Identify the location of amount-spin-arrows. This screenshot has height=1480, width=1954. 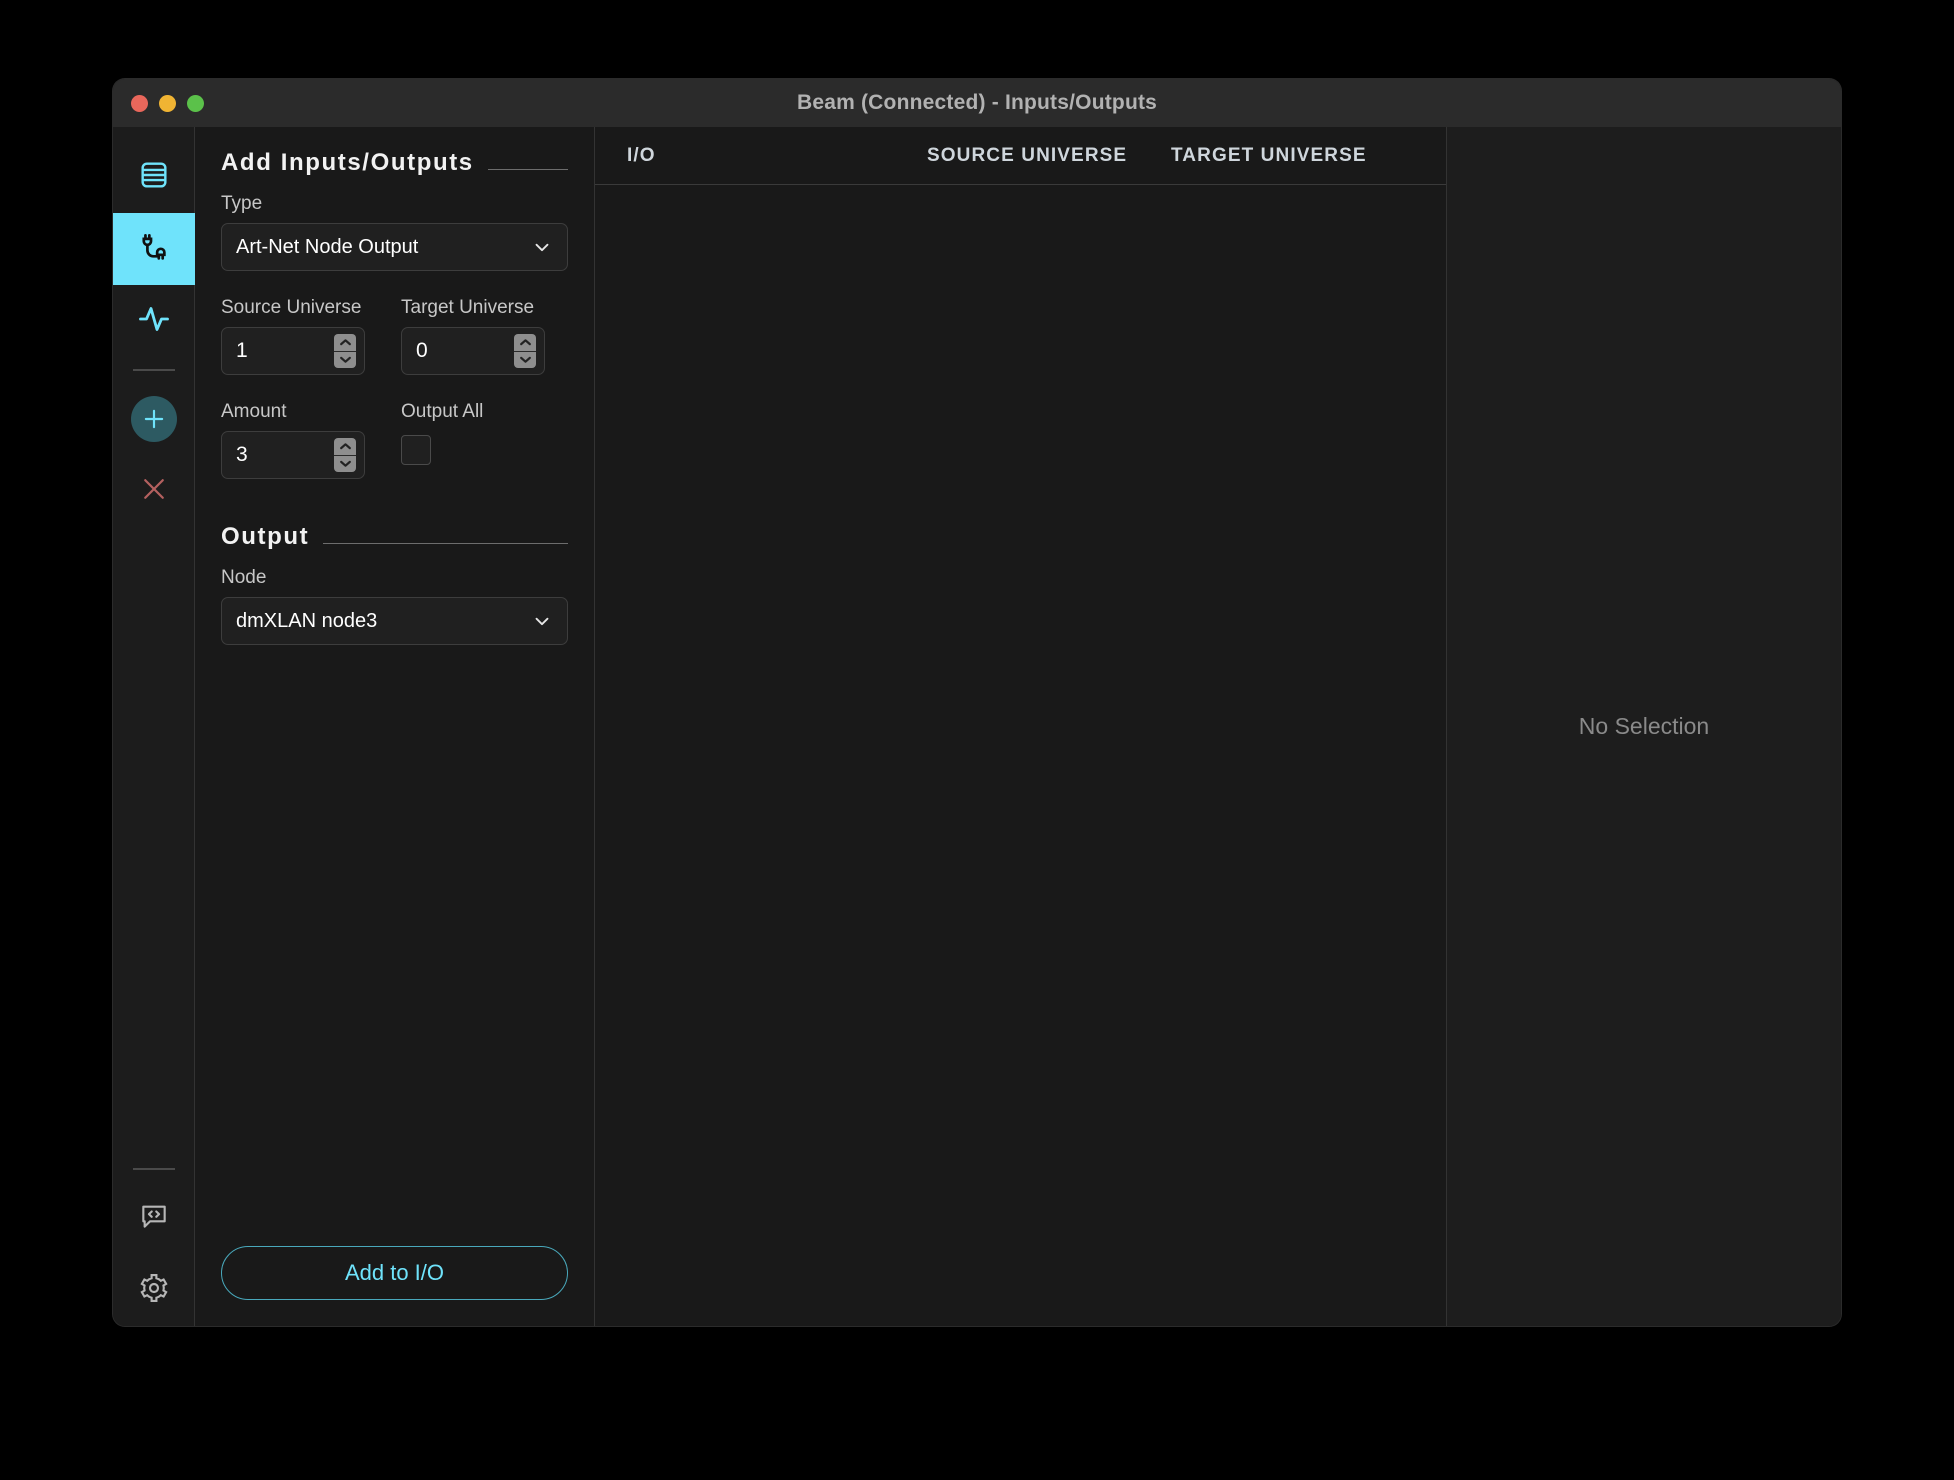
(345, 455).